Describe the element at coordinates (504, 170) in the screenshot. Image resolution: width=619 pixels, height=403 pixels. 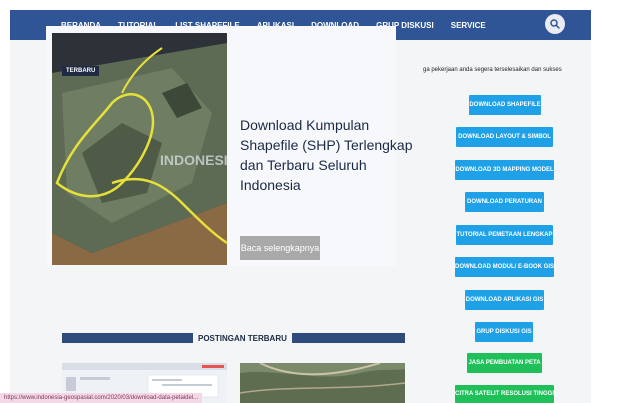
I see `download-3d-mapping-button: DOWNLOAD 3D MAPPING MODEL` at that location.